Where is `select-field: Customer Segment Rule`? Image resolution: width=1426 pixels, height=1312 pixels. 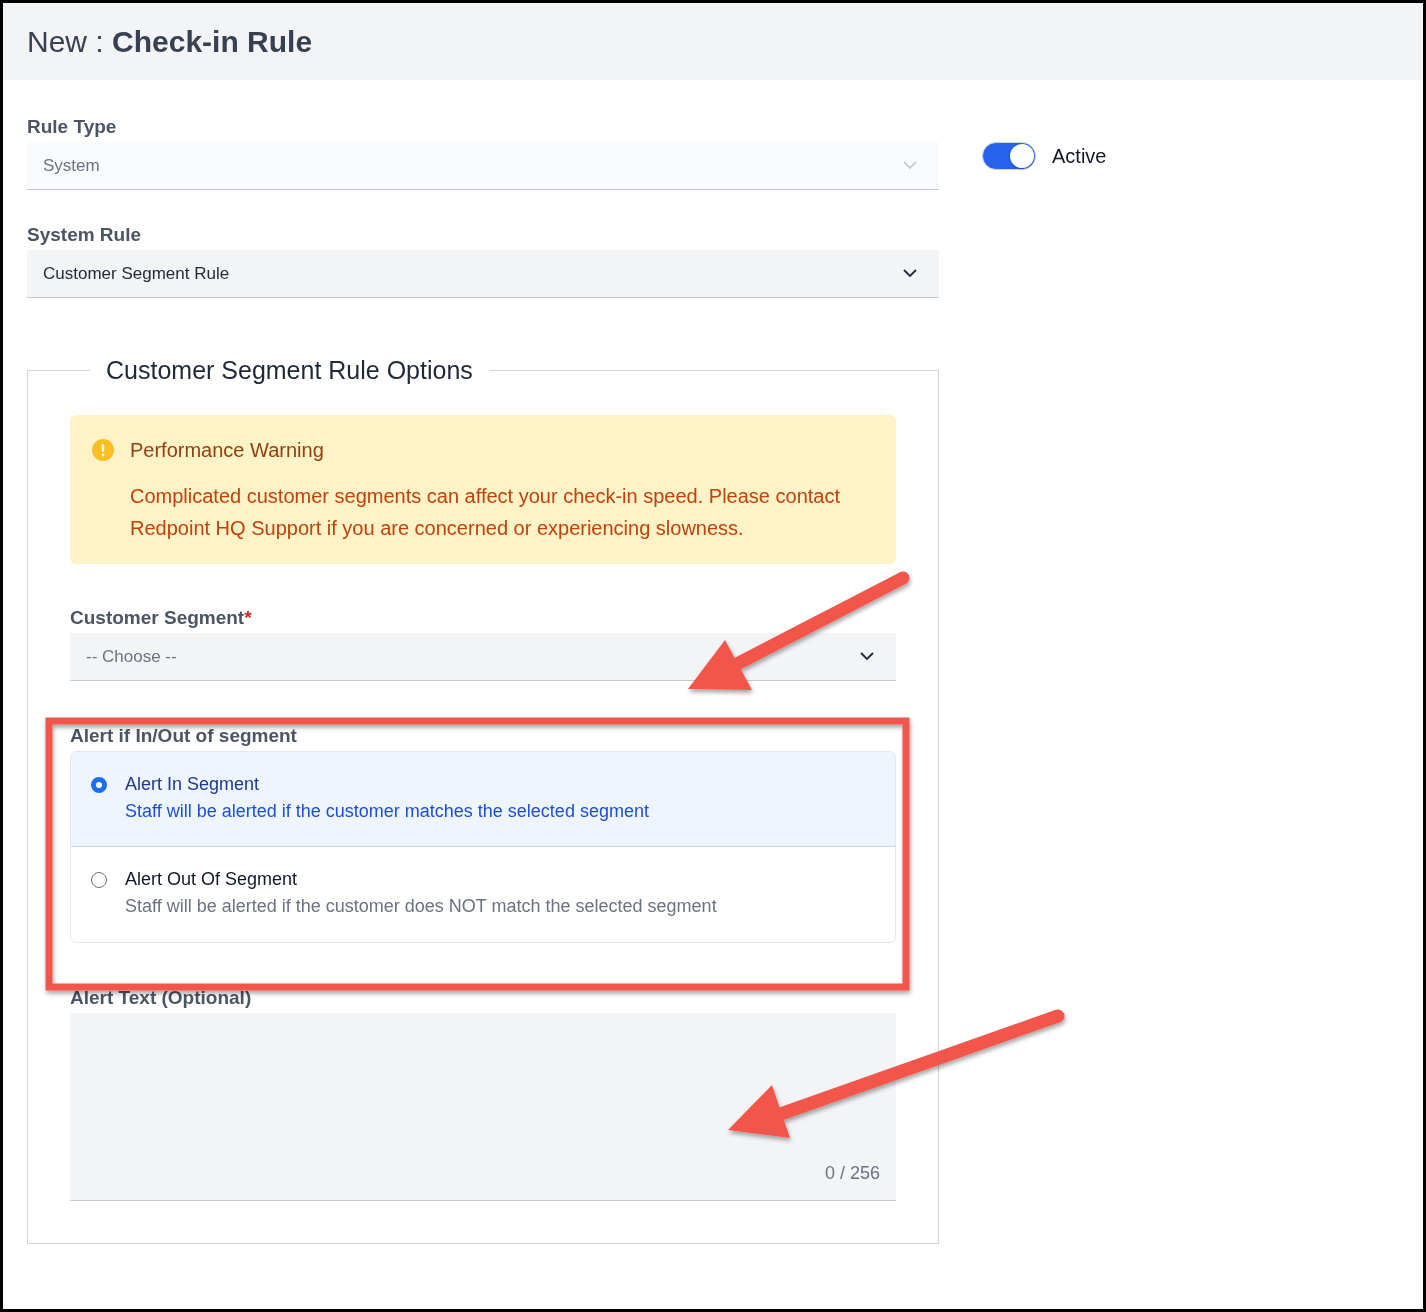 select-field: Customer Segment Rule is located at coordinates (483, 274).